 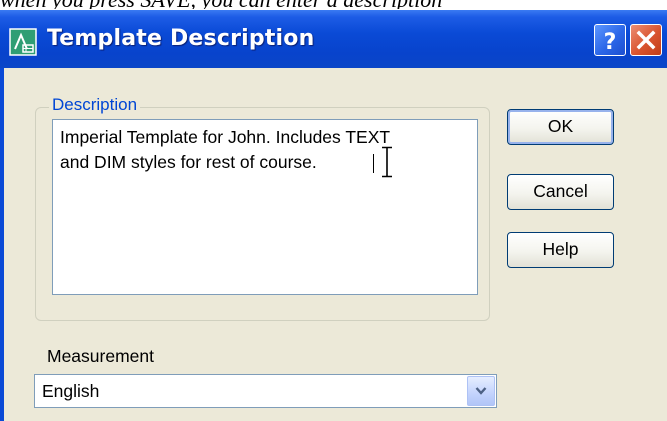 I want to click on description-group-label: Description, so click(x=95, y=105).